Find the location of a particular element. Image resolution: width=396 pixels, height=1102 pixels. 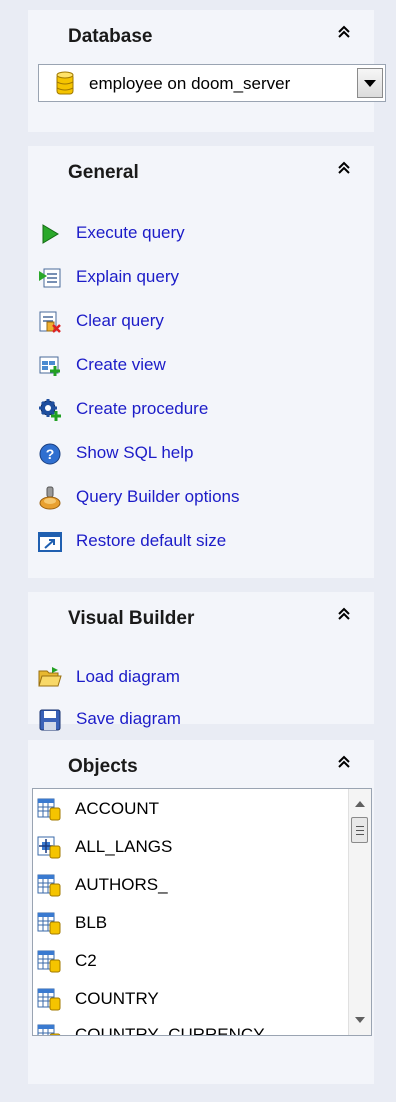

create-view-link: Create view is located at coordinates (198, 366).